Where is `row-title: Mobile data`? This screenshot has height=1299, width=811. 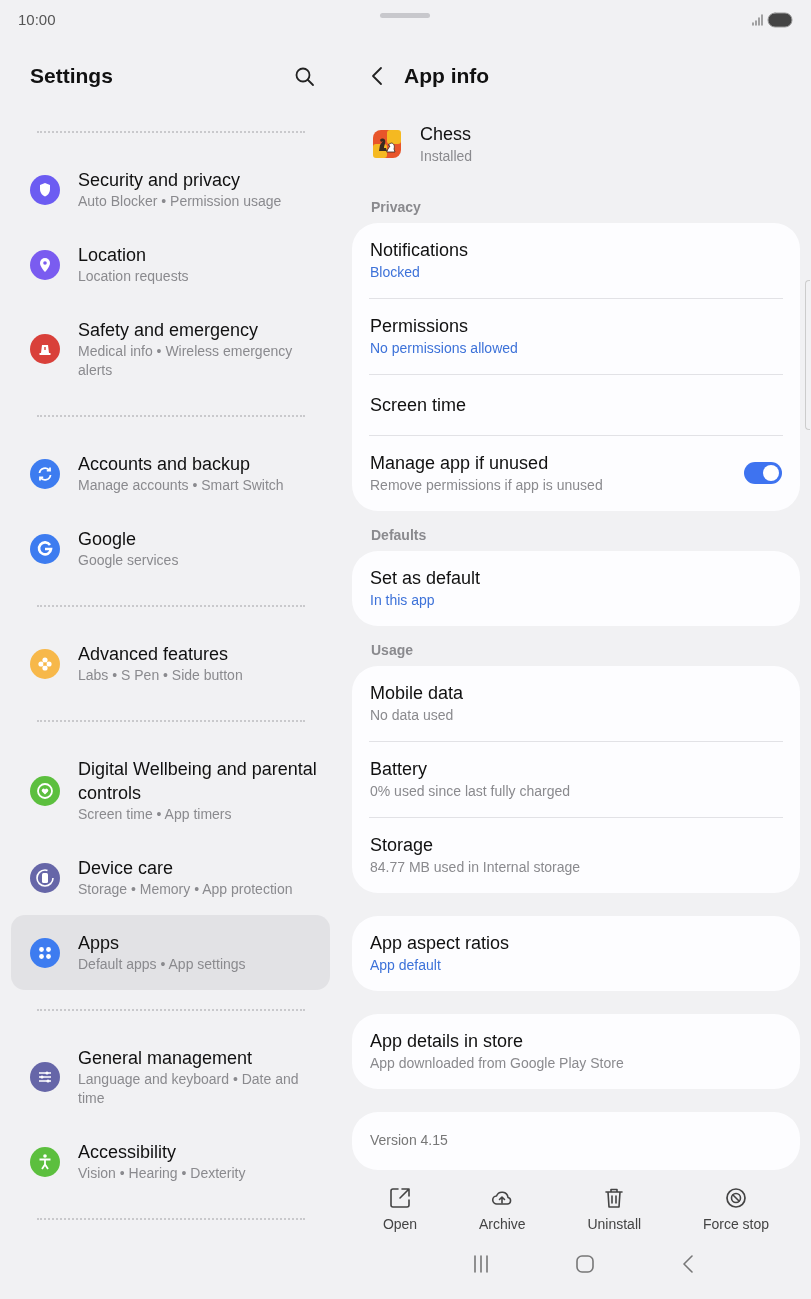
row-title: Mobile data is located at coordinates (417, 693).